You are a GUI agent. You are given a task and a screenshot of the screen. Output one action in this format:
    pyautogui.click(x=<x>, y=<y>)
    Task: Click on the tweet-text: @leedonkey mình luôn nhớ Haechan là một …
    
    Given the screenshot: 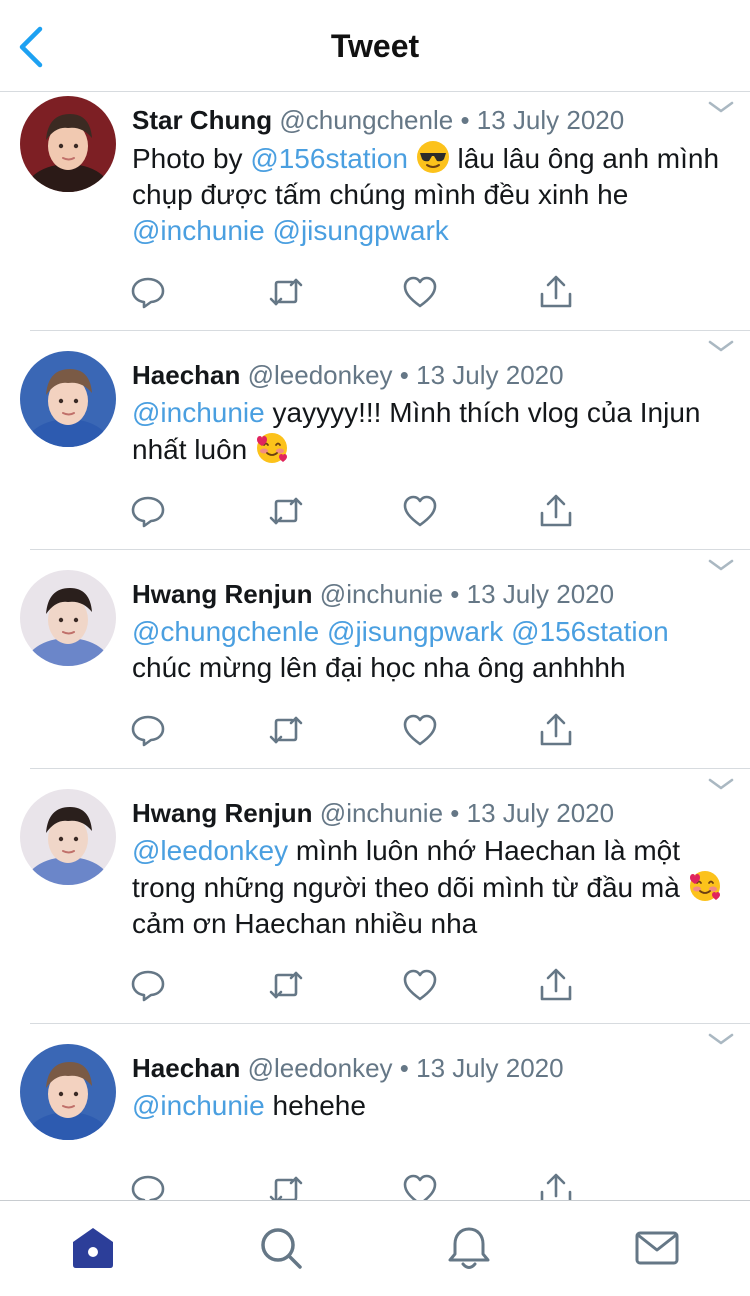 What is the action you would take?
    pyautogui.click(x=428, y=887)
    